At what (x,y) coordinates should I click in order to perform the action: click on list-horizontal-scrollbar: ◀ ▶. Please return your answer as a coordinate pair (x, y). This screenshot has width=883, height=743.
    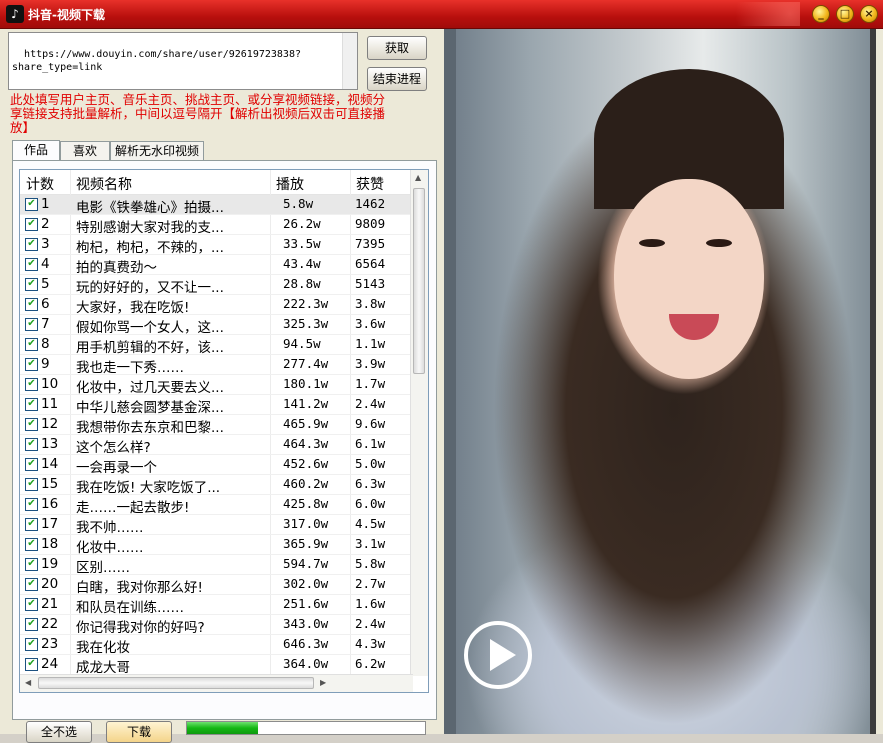
    Looking at the image, I should click on (216, 683).